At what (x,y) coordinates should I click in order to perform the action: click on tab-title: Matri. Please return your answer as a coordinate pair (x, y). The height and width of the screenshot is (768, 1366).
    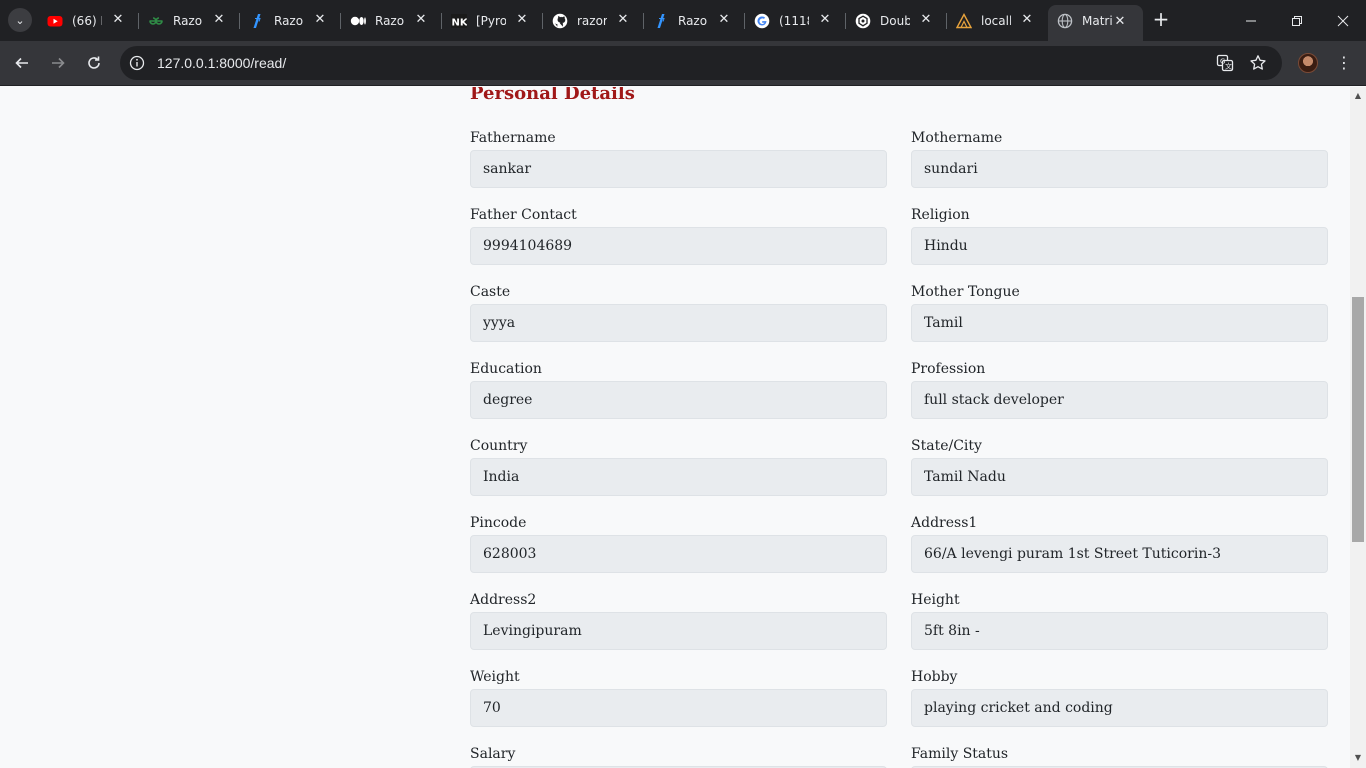
    Looking at the image, I should click on (1097, 20).